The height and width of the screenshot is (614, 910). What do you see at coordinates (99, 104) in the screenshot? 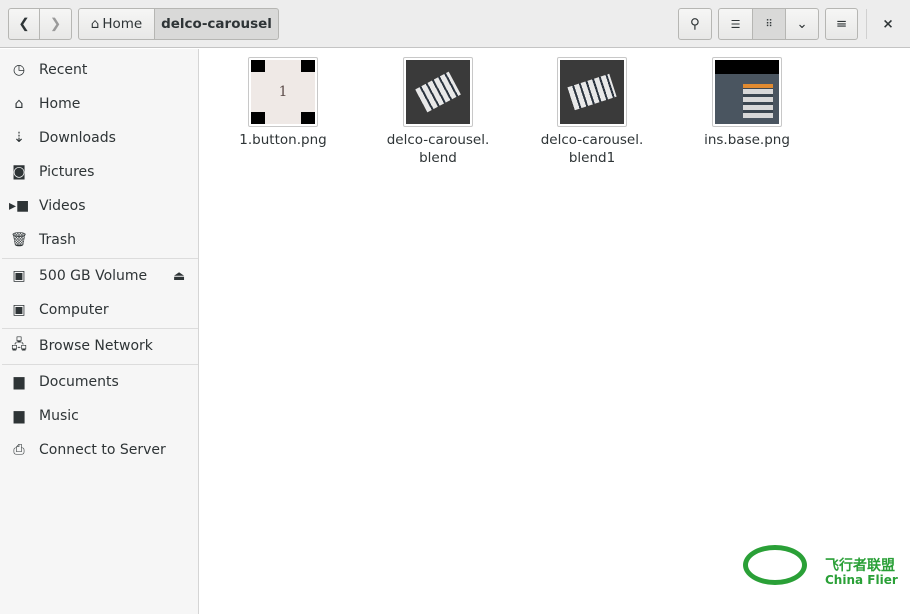
I see `sidebar-item-home: ⌂ Home` at bounding box center [99, 104].